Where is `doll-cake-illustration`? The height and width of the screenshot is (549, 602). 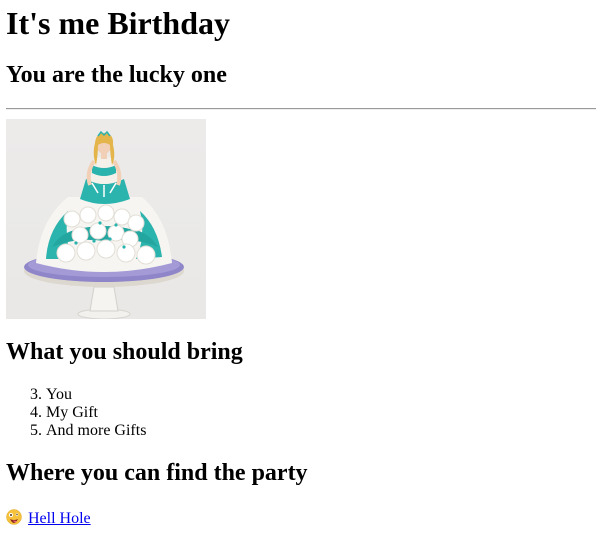 doll-cake-illustration is located at coordinates (104, 224).